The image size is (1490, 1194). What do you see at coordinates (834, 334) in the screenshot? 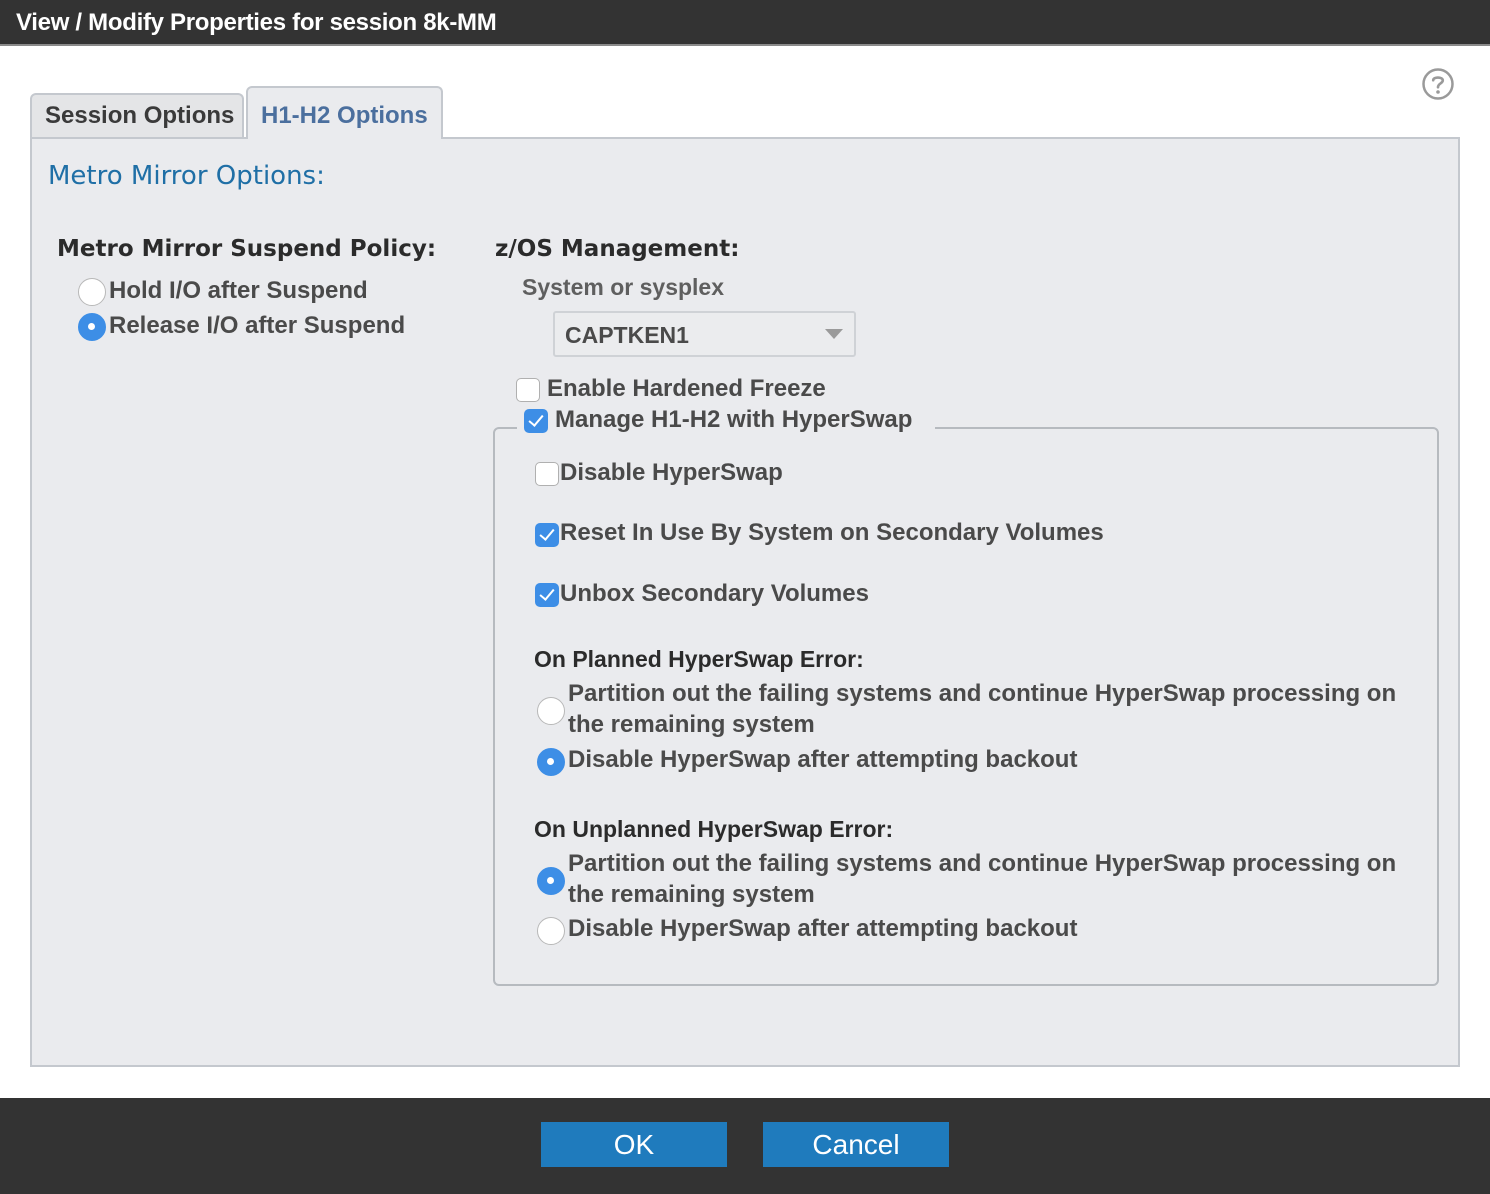
I see `chevron-down-icon` at bounding box center [834, 334].